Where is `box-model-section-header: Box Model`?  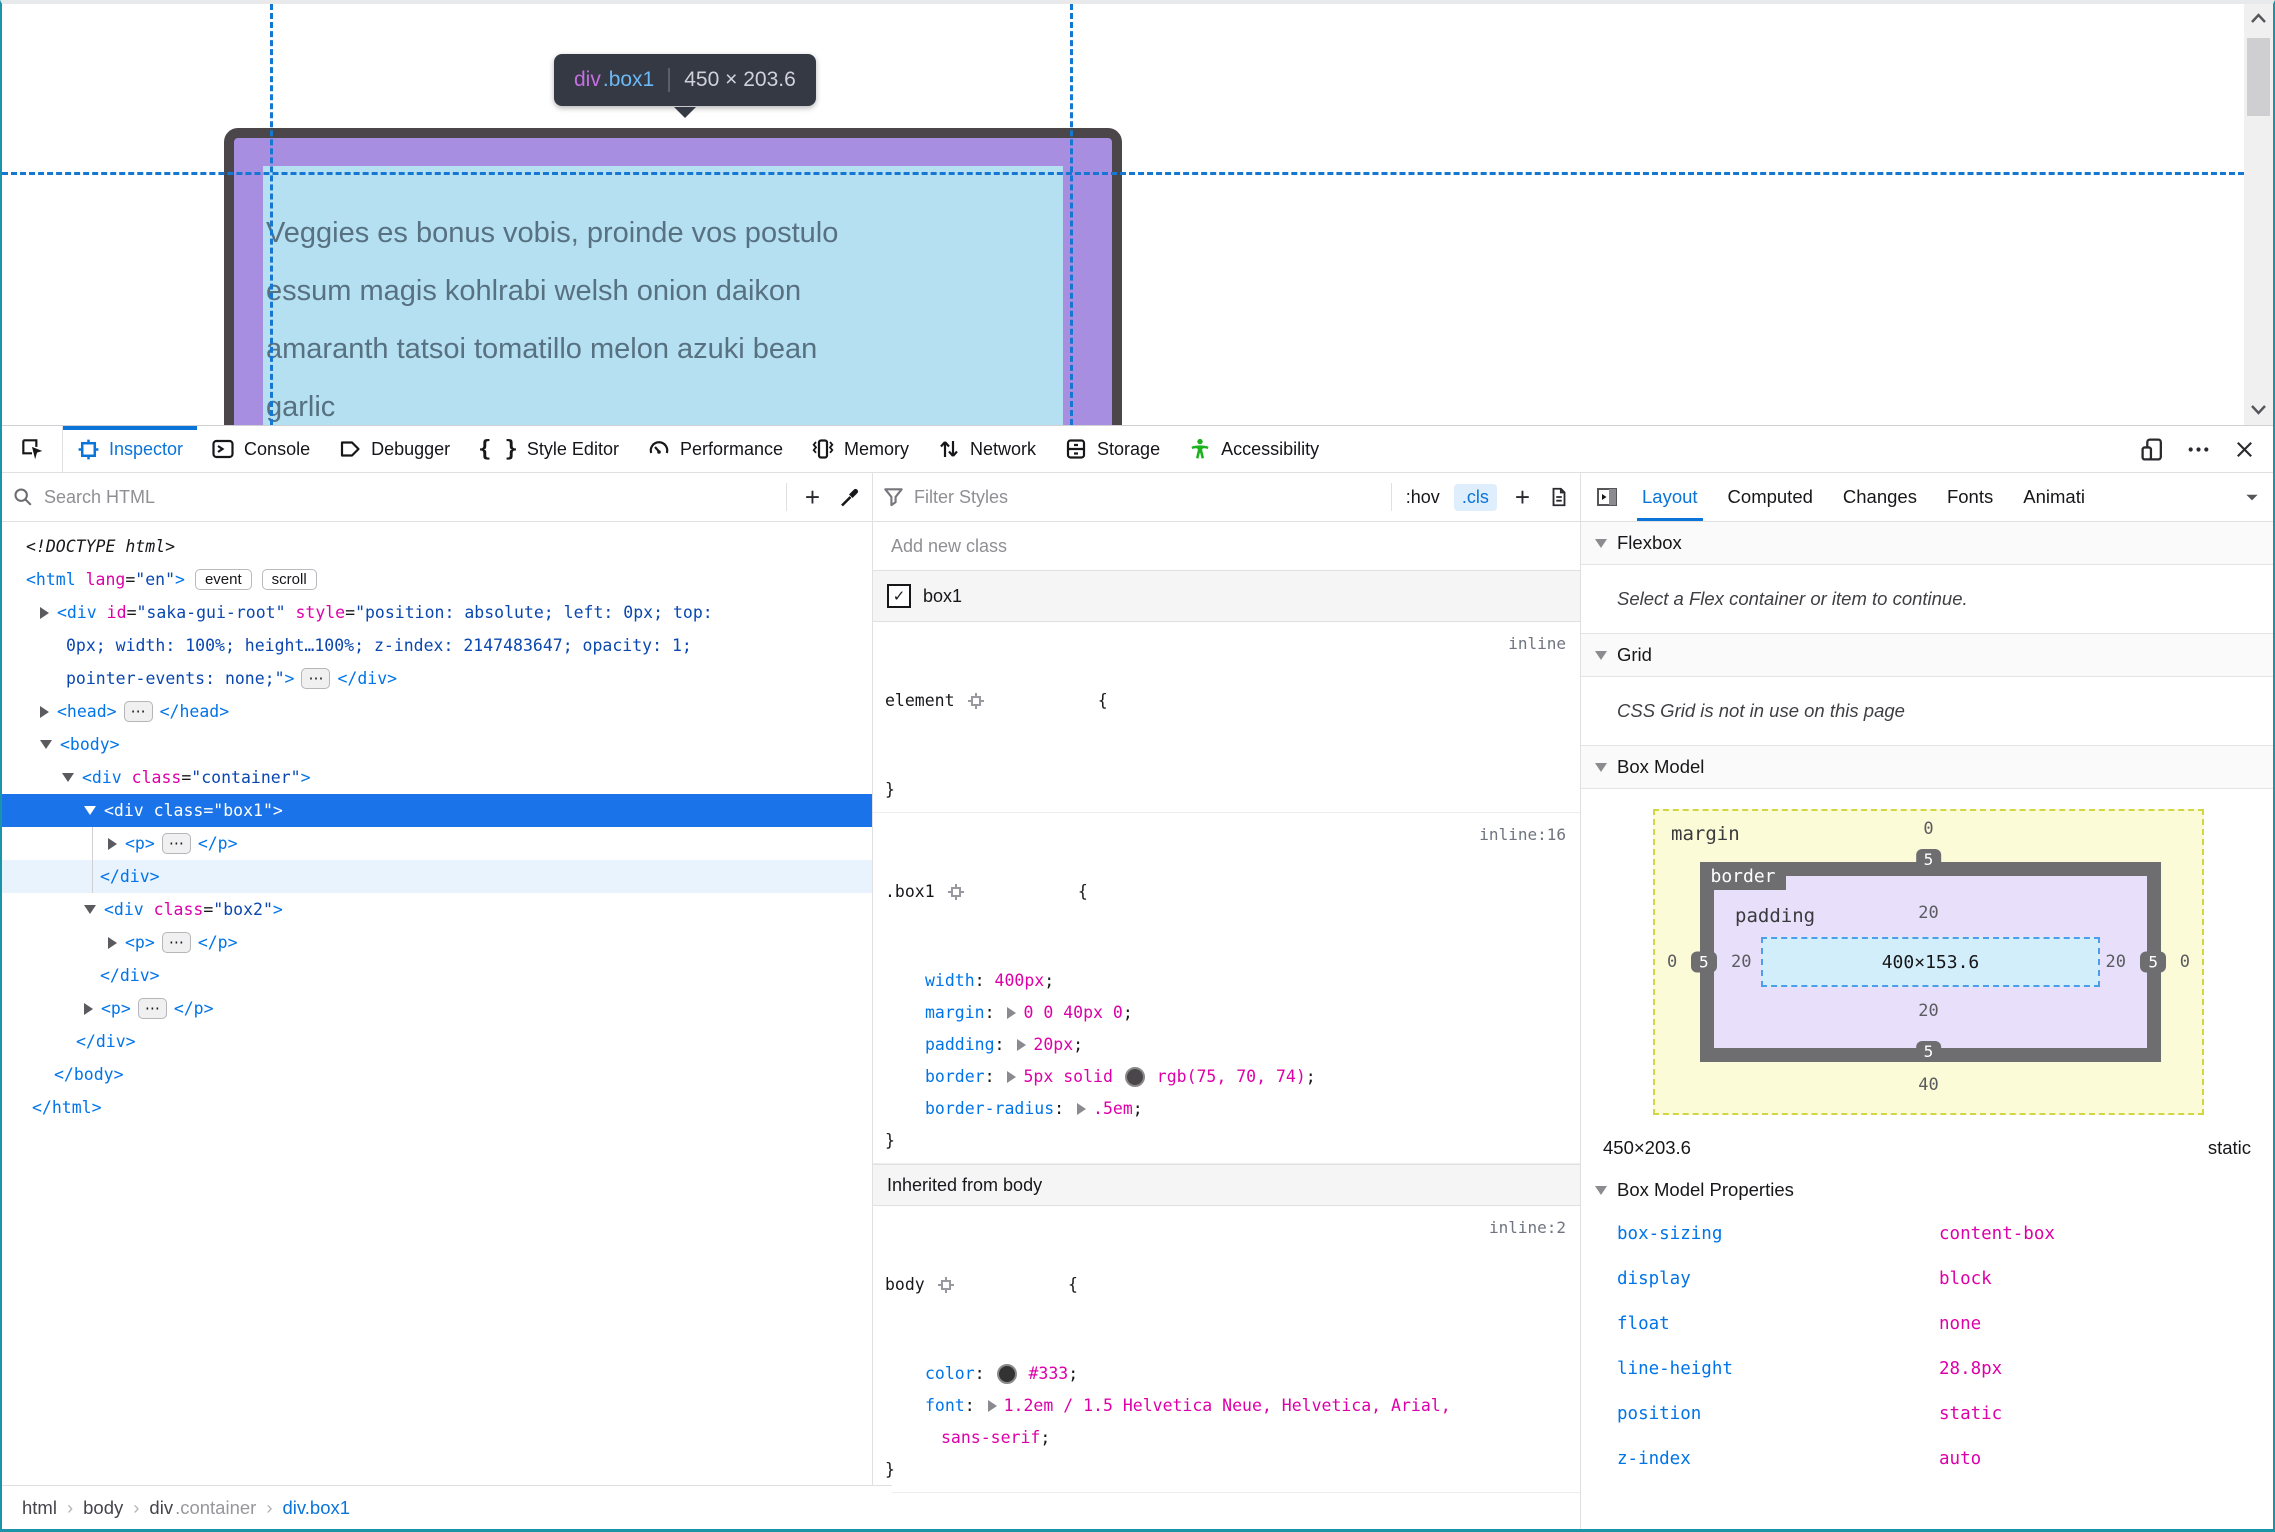
box-model-section-header: Box Model is located at coordinates (1927, 767).